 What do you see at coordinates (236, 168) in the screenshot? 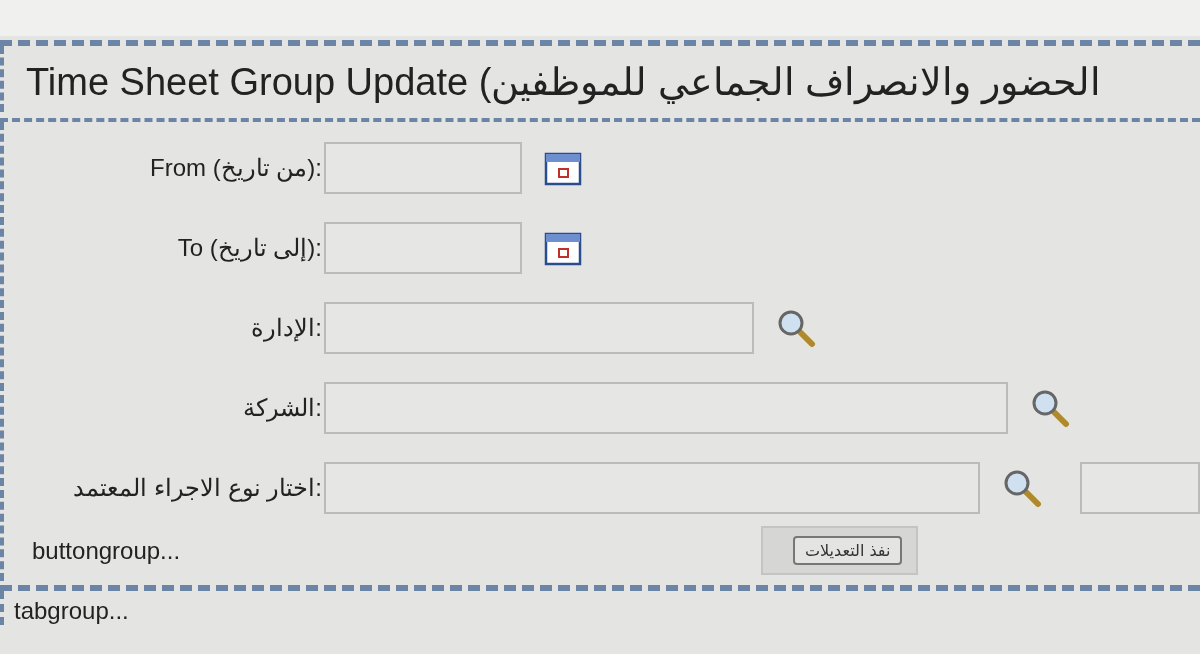
I see `field-label: From (من تاريخ):` at bounding box center [236, 168].